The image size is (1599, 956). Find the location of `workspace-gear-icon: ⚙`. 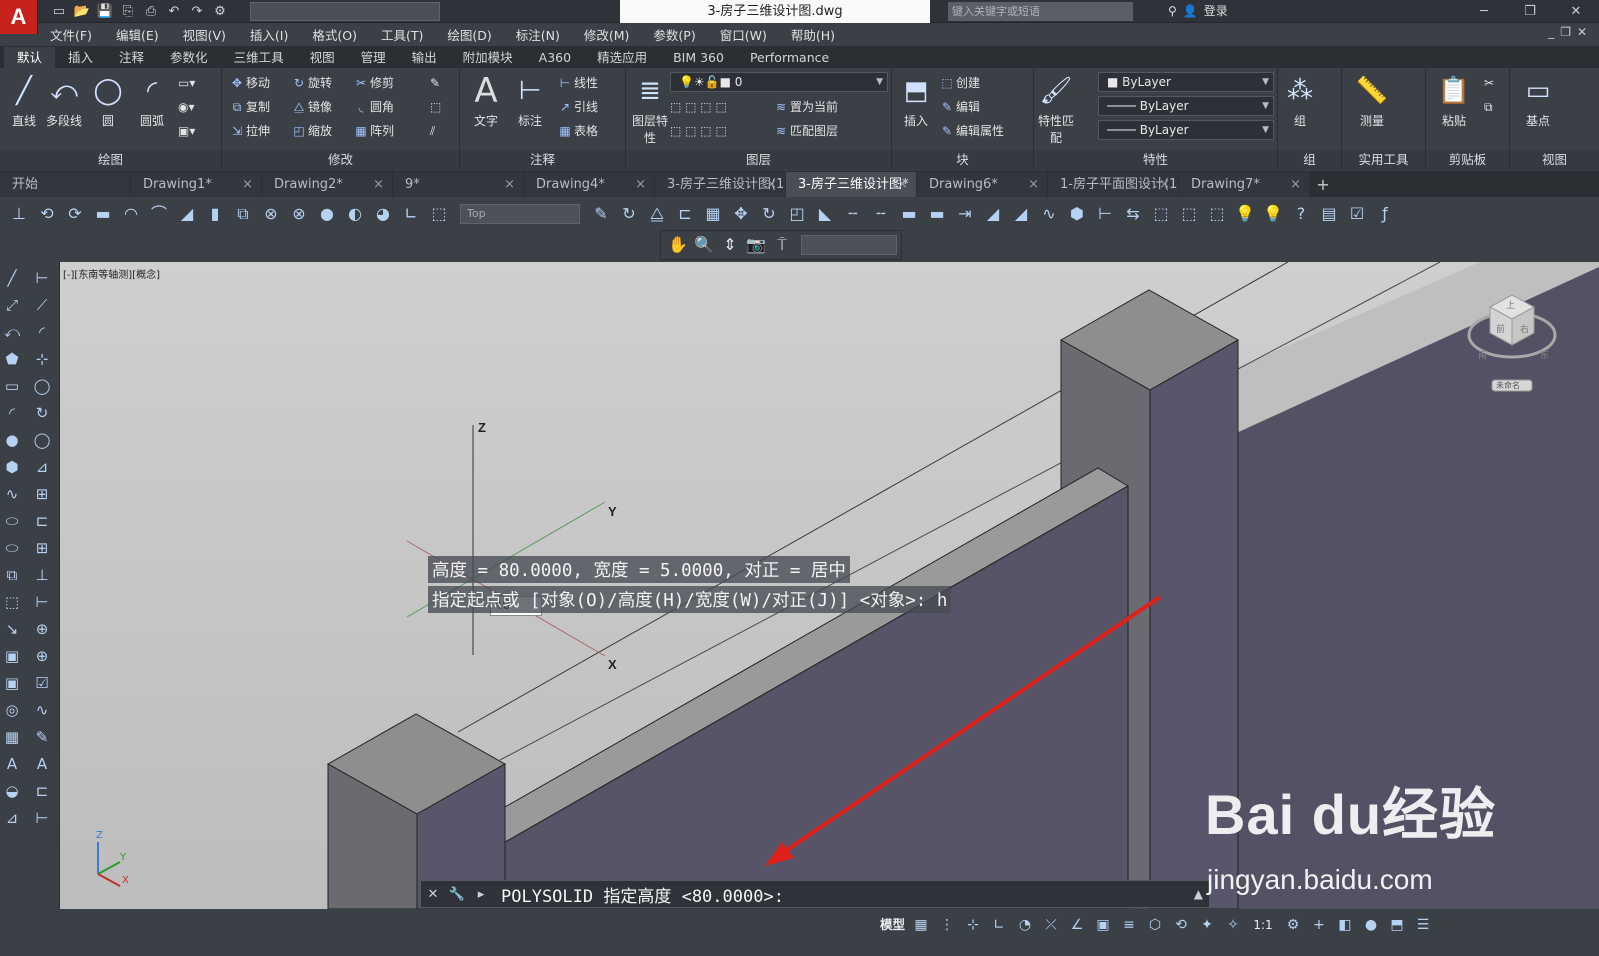

workspace-gear-icon: ⚙ is located at coordinates (1293, 925).